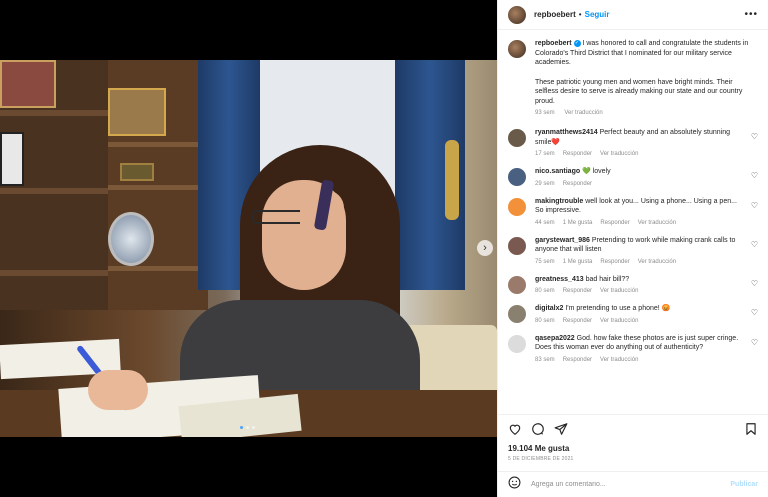 The image size is (768, 497). Describe the element at coordinates (553, 43) in the screenshot. I see `caption-username: repboebert` at that location.